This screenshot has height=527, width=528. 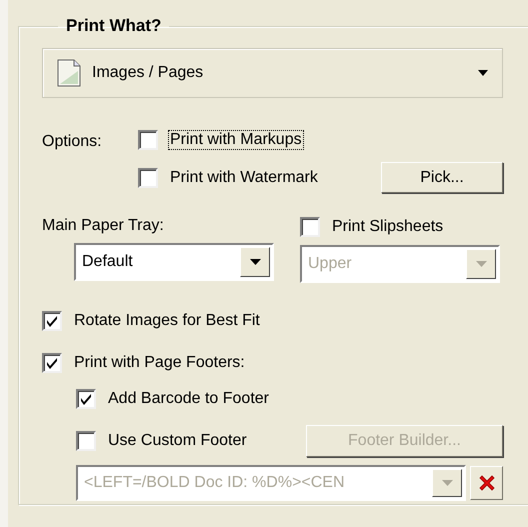 What do you see at coordinates (272, 73) in the screenshot?
I see `print-what-dropdown: Images / Pages` at bounding box center [272, 73].